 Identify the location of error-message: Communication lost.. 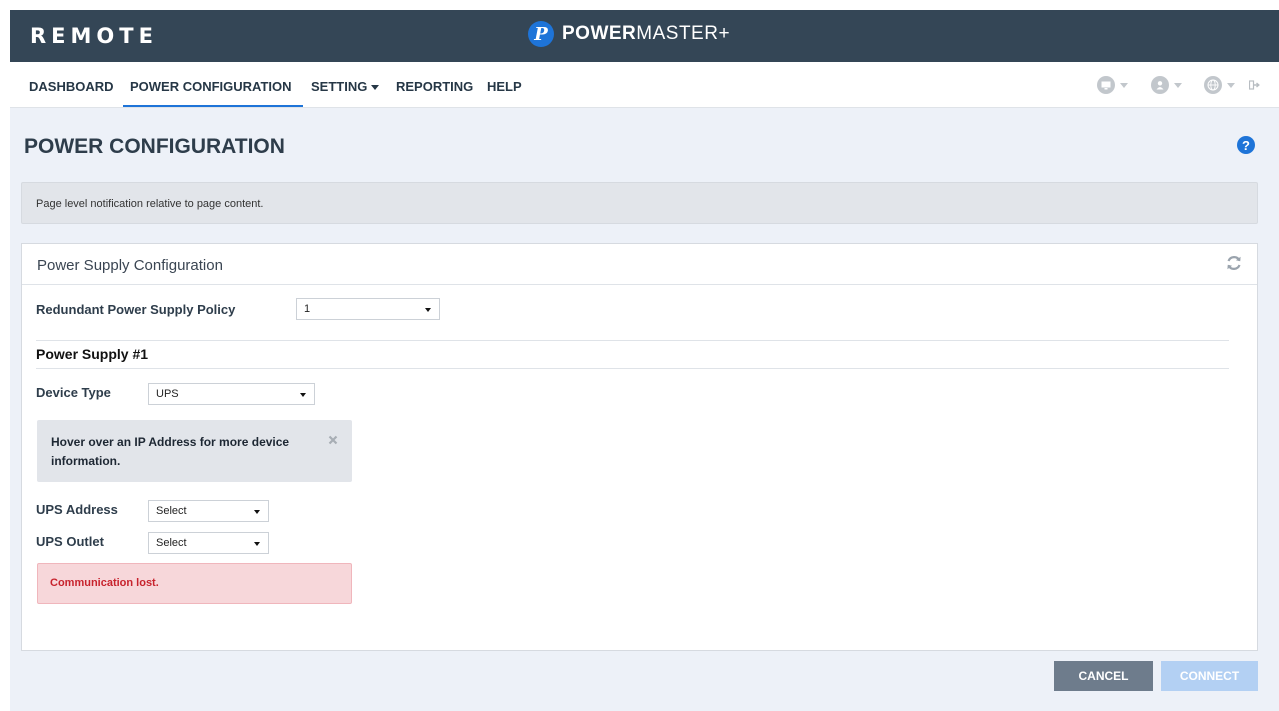
(194, 583).